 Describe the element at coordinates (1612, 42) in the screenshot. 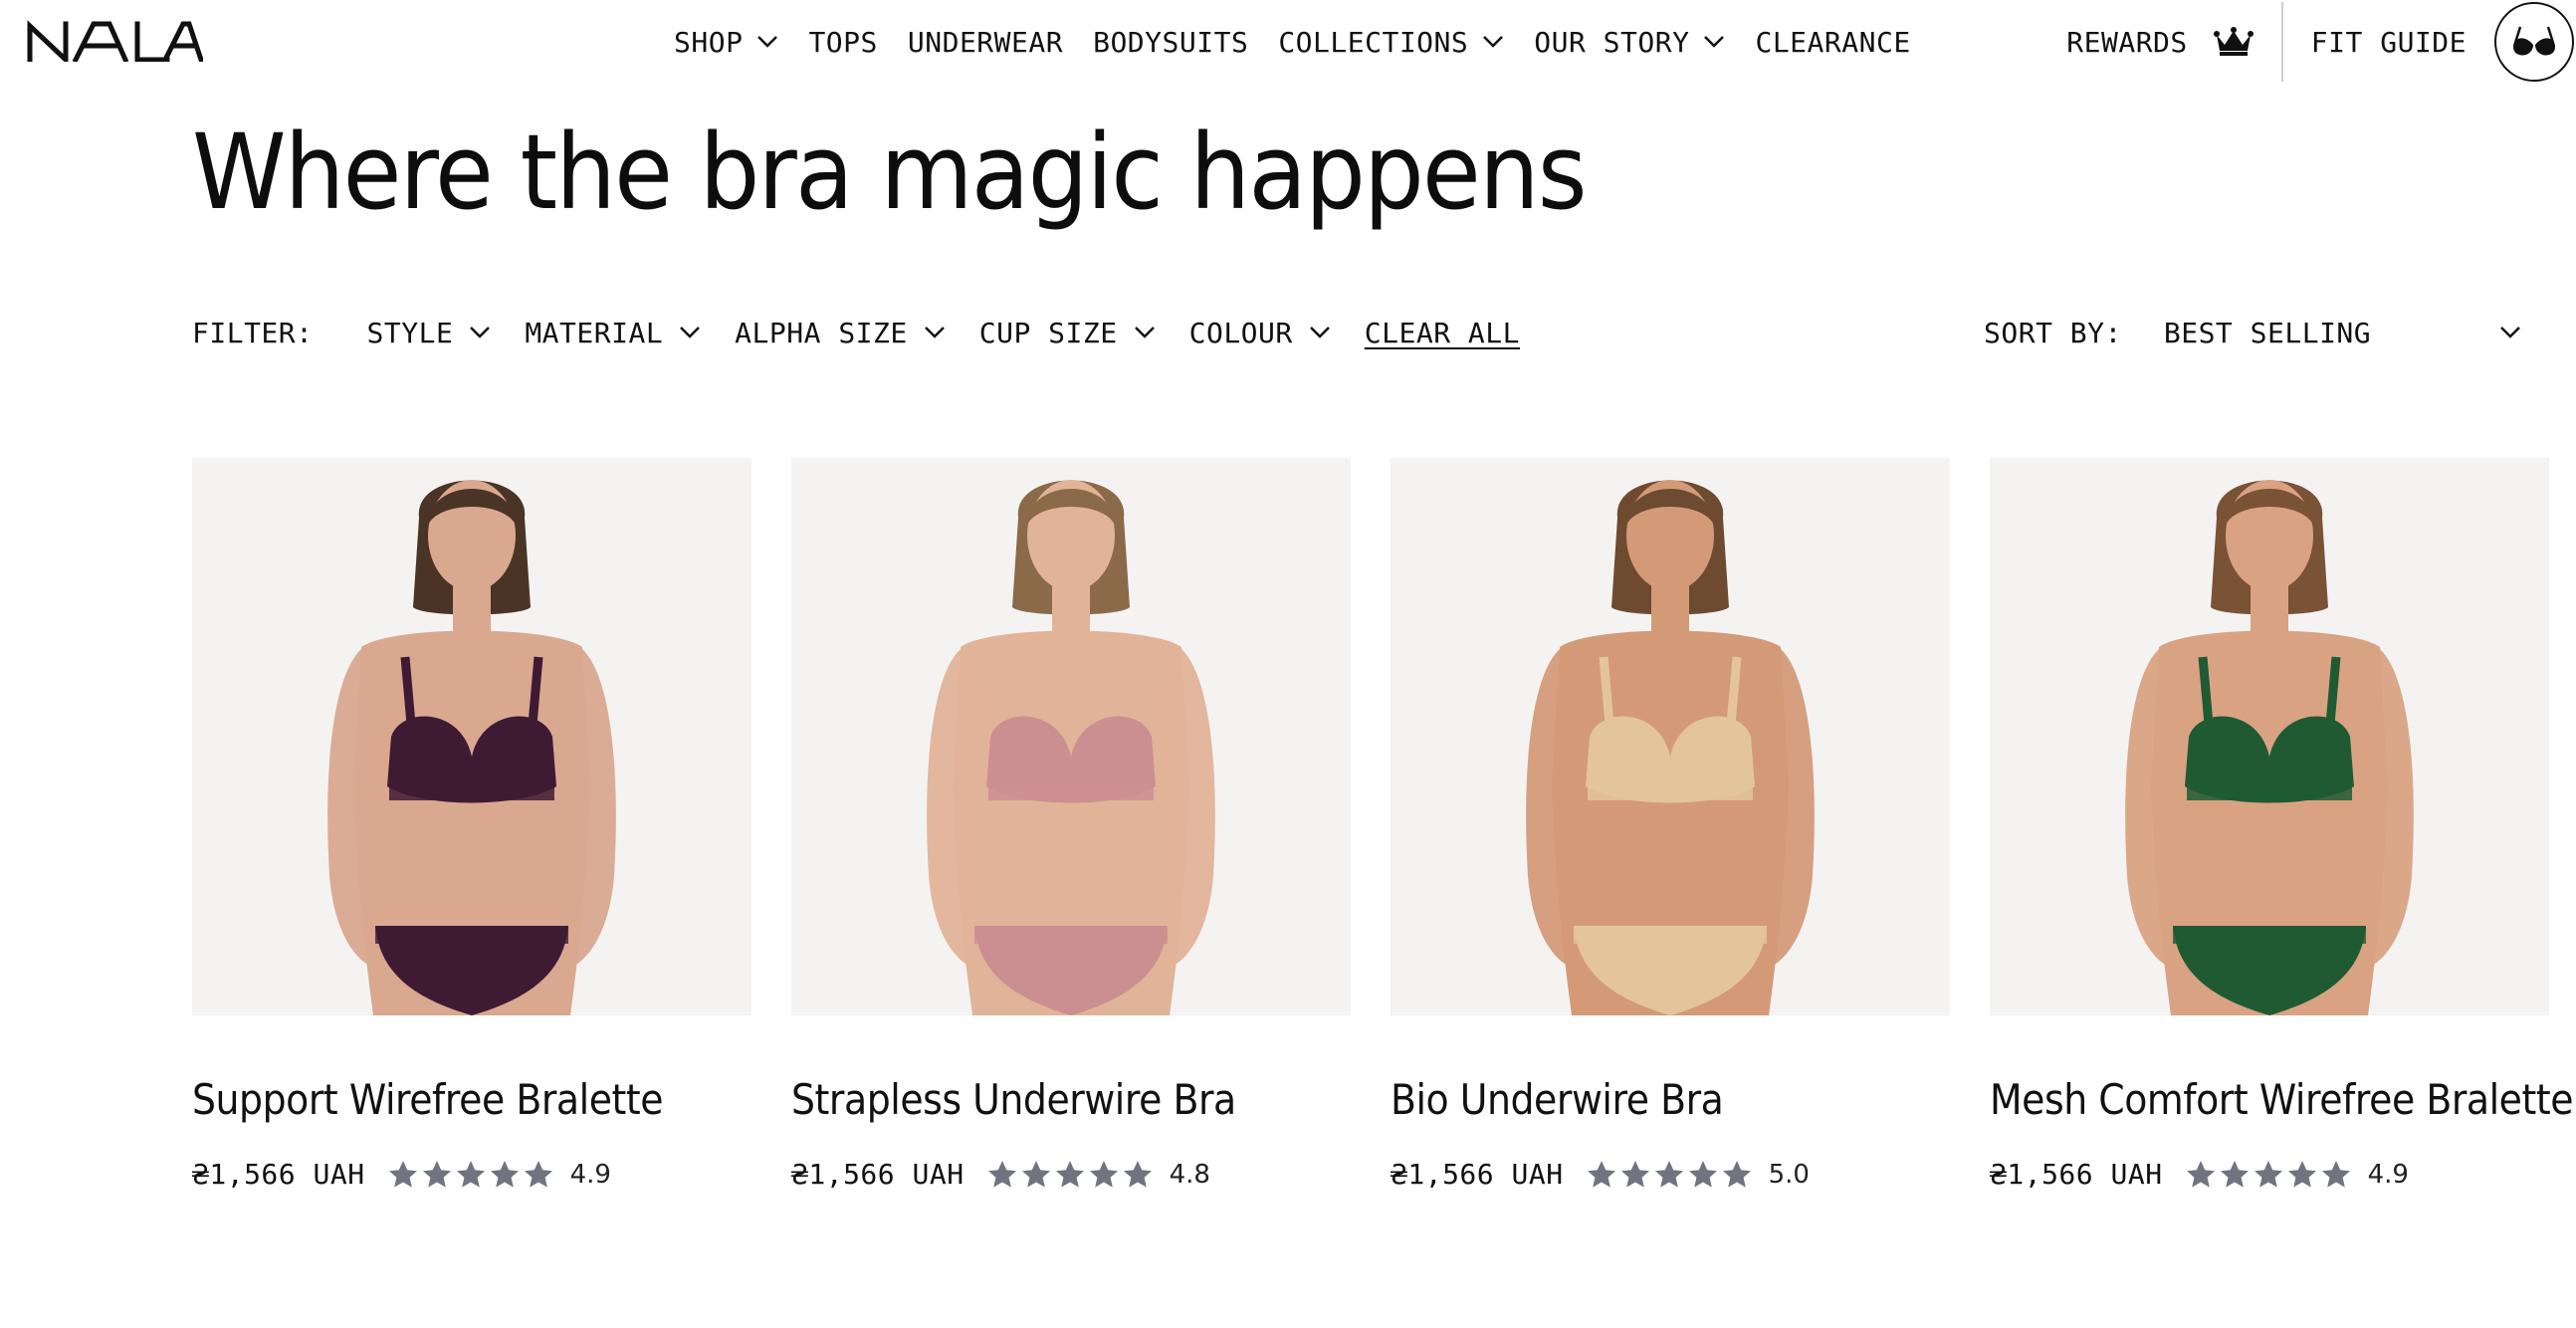

I see `nav-our-story-label: OUR STORY` at that location.